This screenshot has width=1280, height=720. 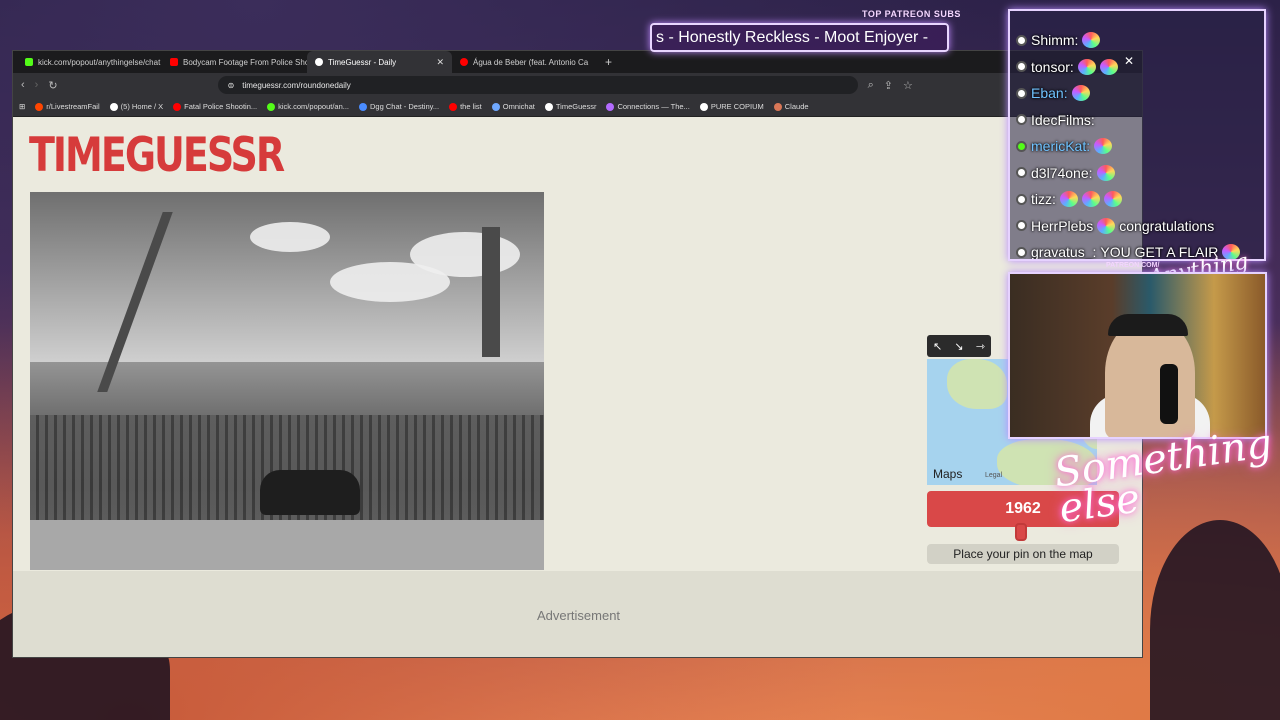 I want to click on pin-map-icon: ⇾, so click(x=980, y=346).